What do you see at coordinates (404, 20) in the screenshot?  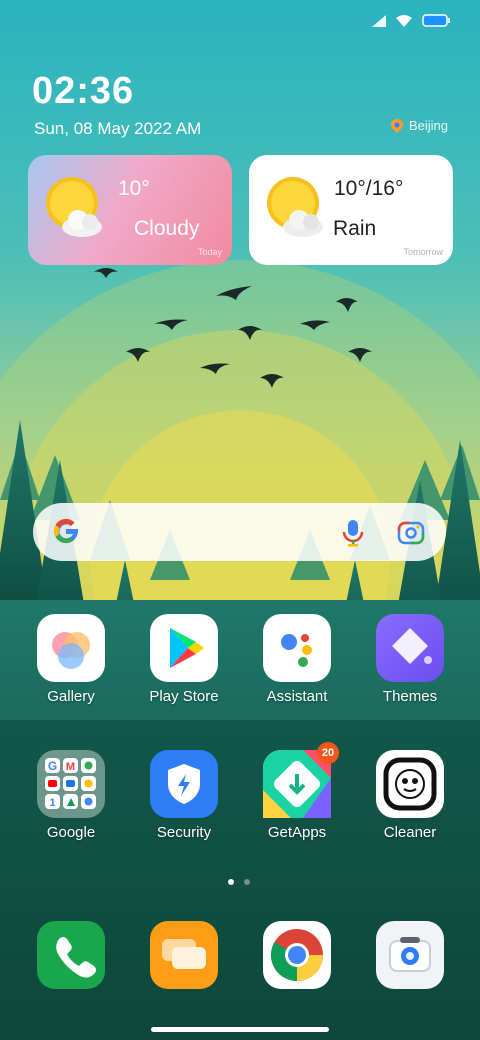 I see `wifi-icon` at bounding box center [404, 20].